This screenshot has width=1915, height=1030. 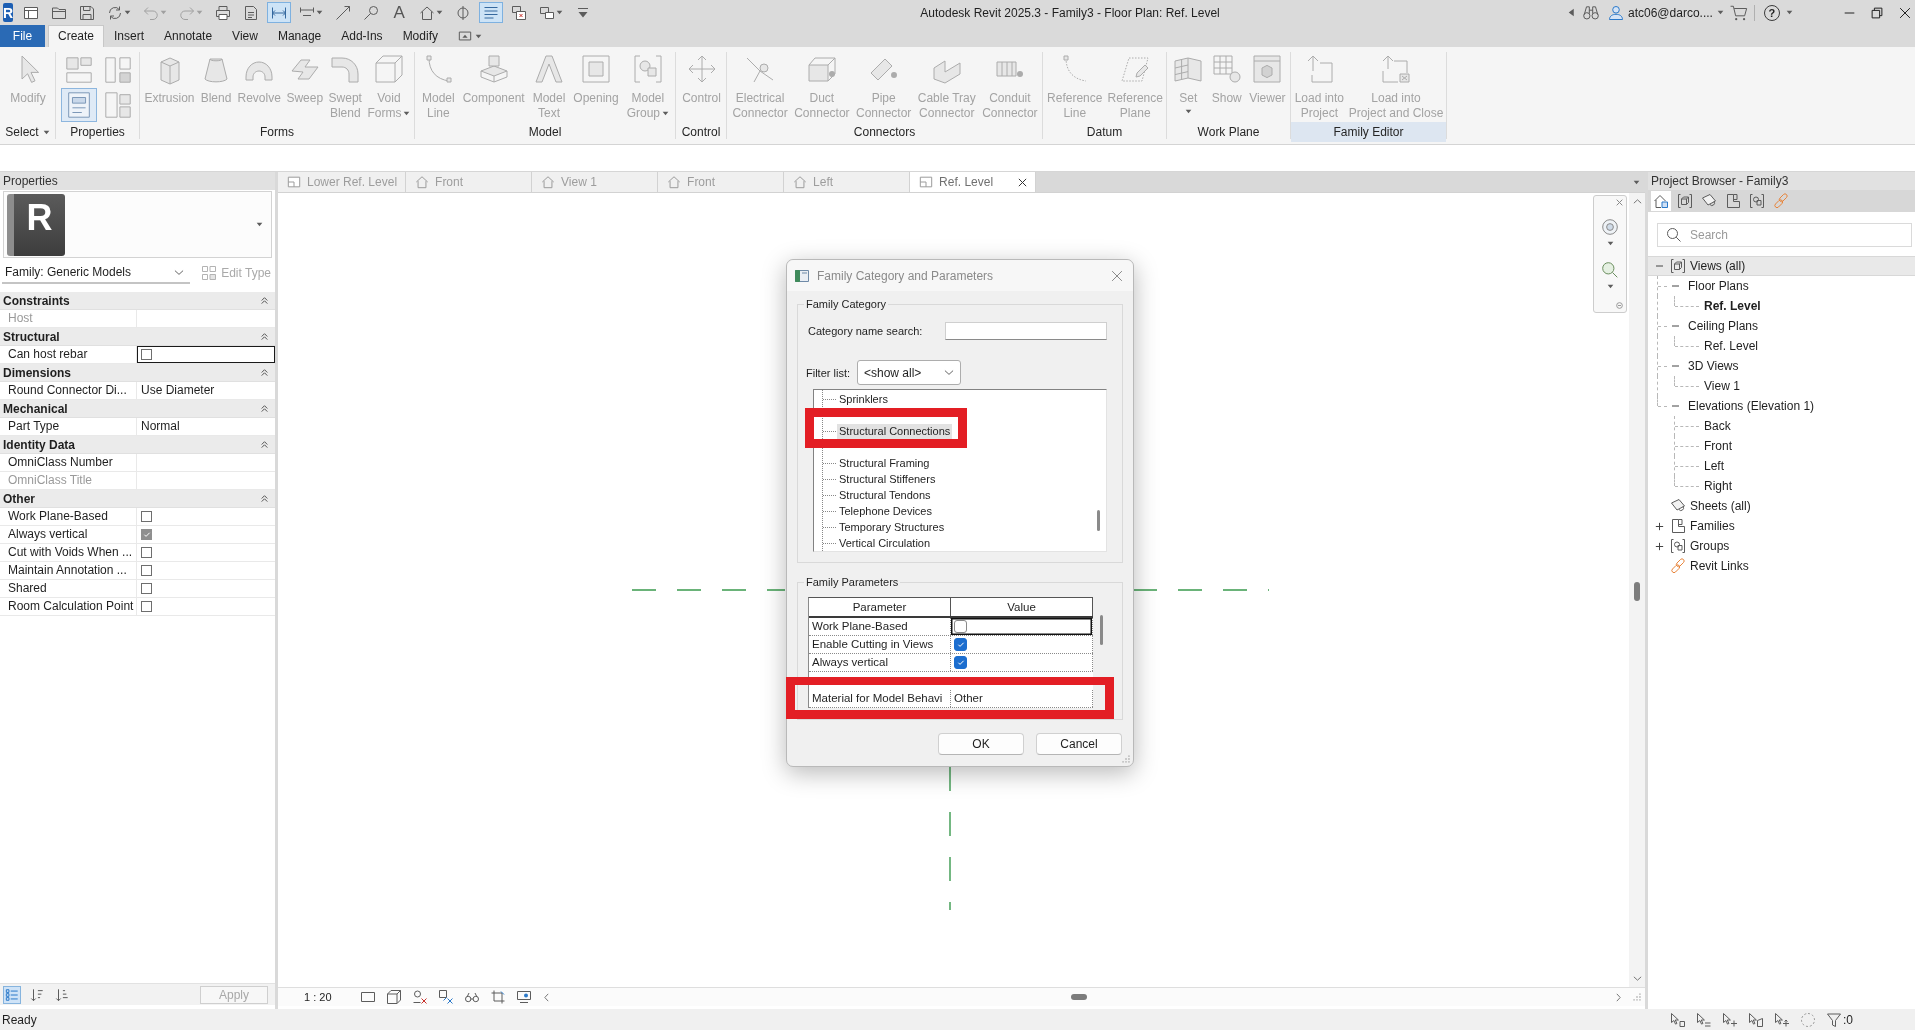 I want to click on cart-icon, so click(x=1738, y=12).